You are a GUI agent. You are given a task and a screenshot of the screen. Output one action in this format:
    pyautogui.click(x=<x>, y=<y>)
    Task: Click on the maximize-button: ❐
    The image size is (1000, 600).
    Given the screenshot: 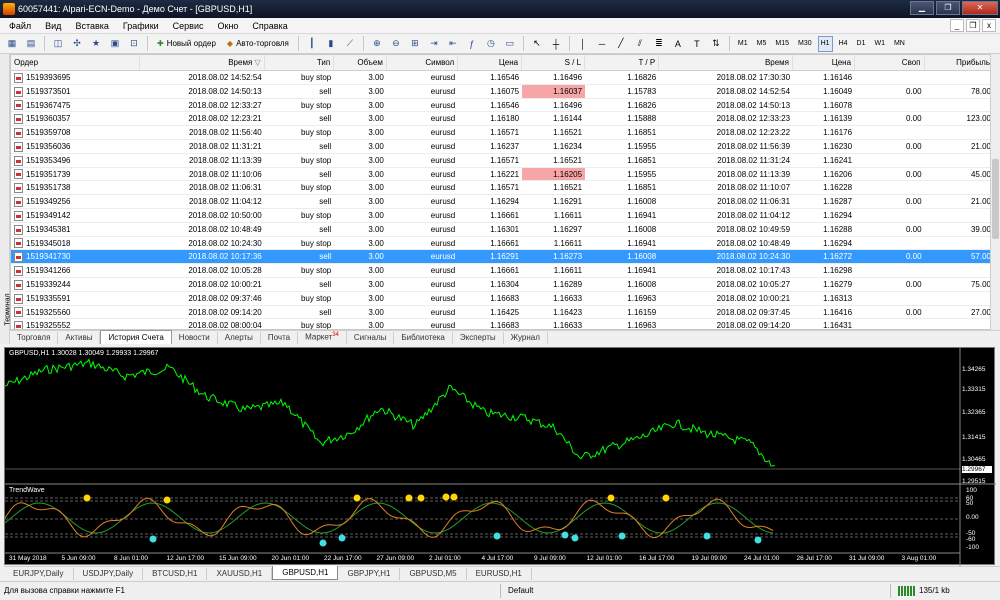 What is the action you would take?
    pyautogui.click(x=948, y=8)
    